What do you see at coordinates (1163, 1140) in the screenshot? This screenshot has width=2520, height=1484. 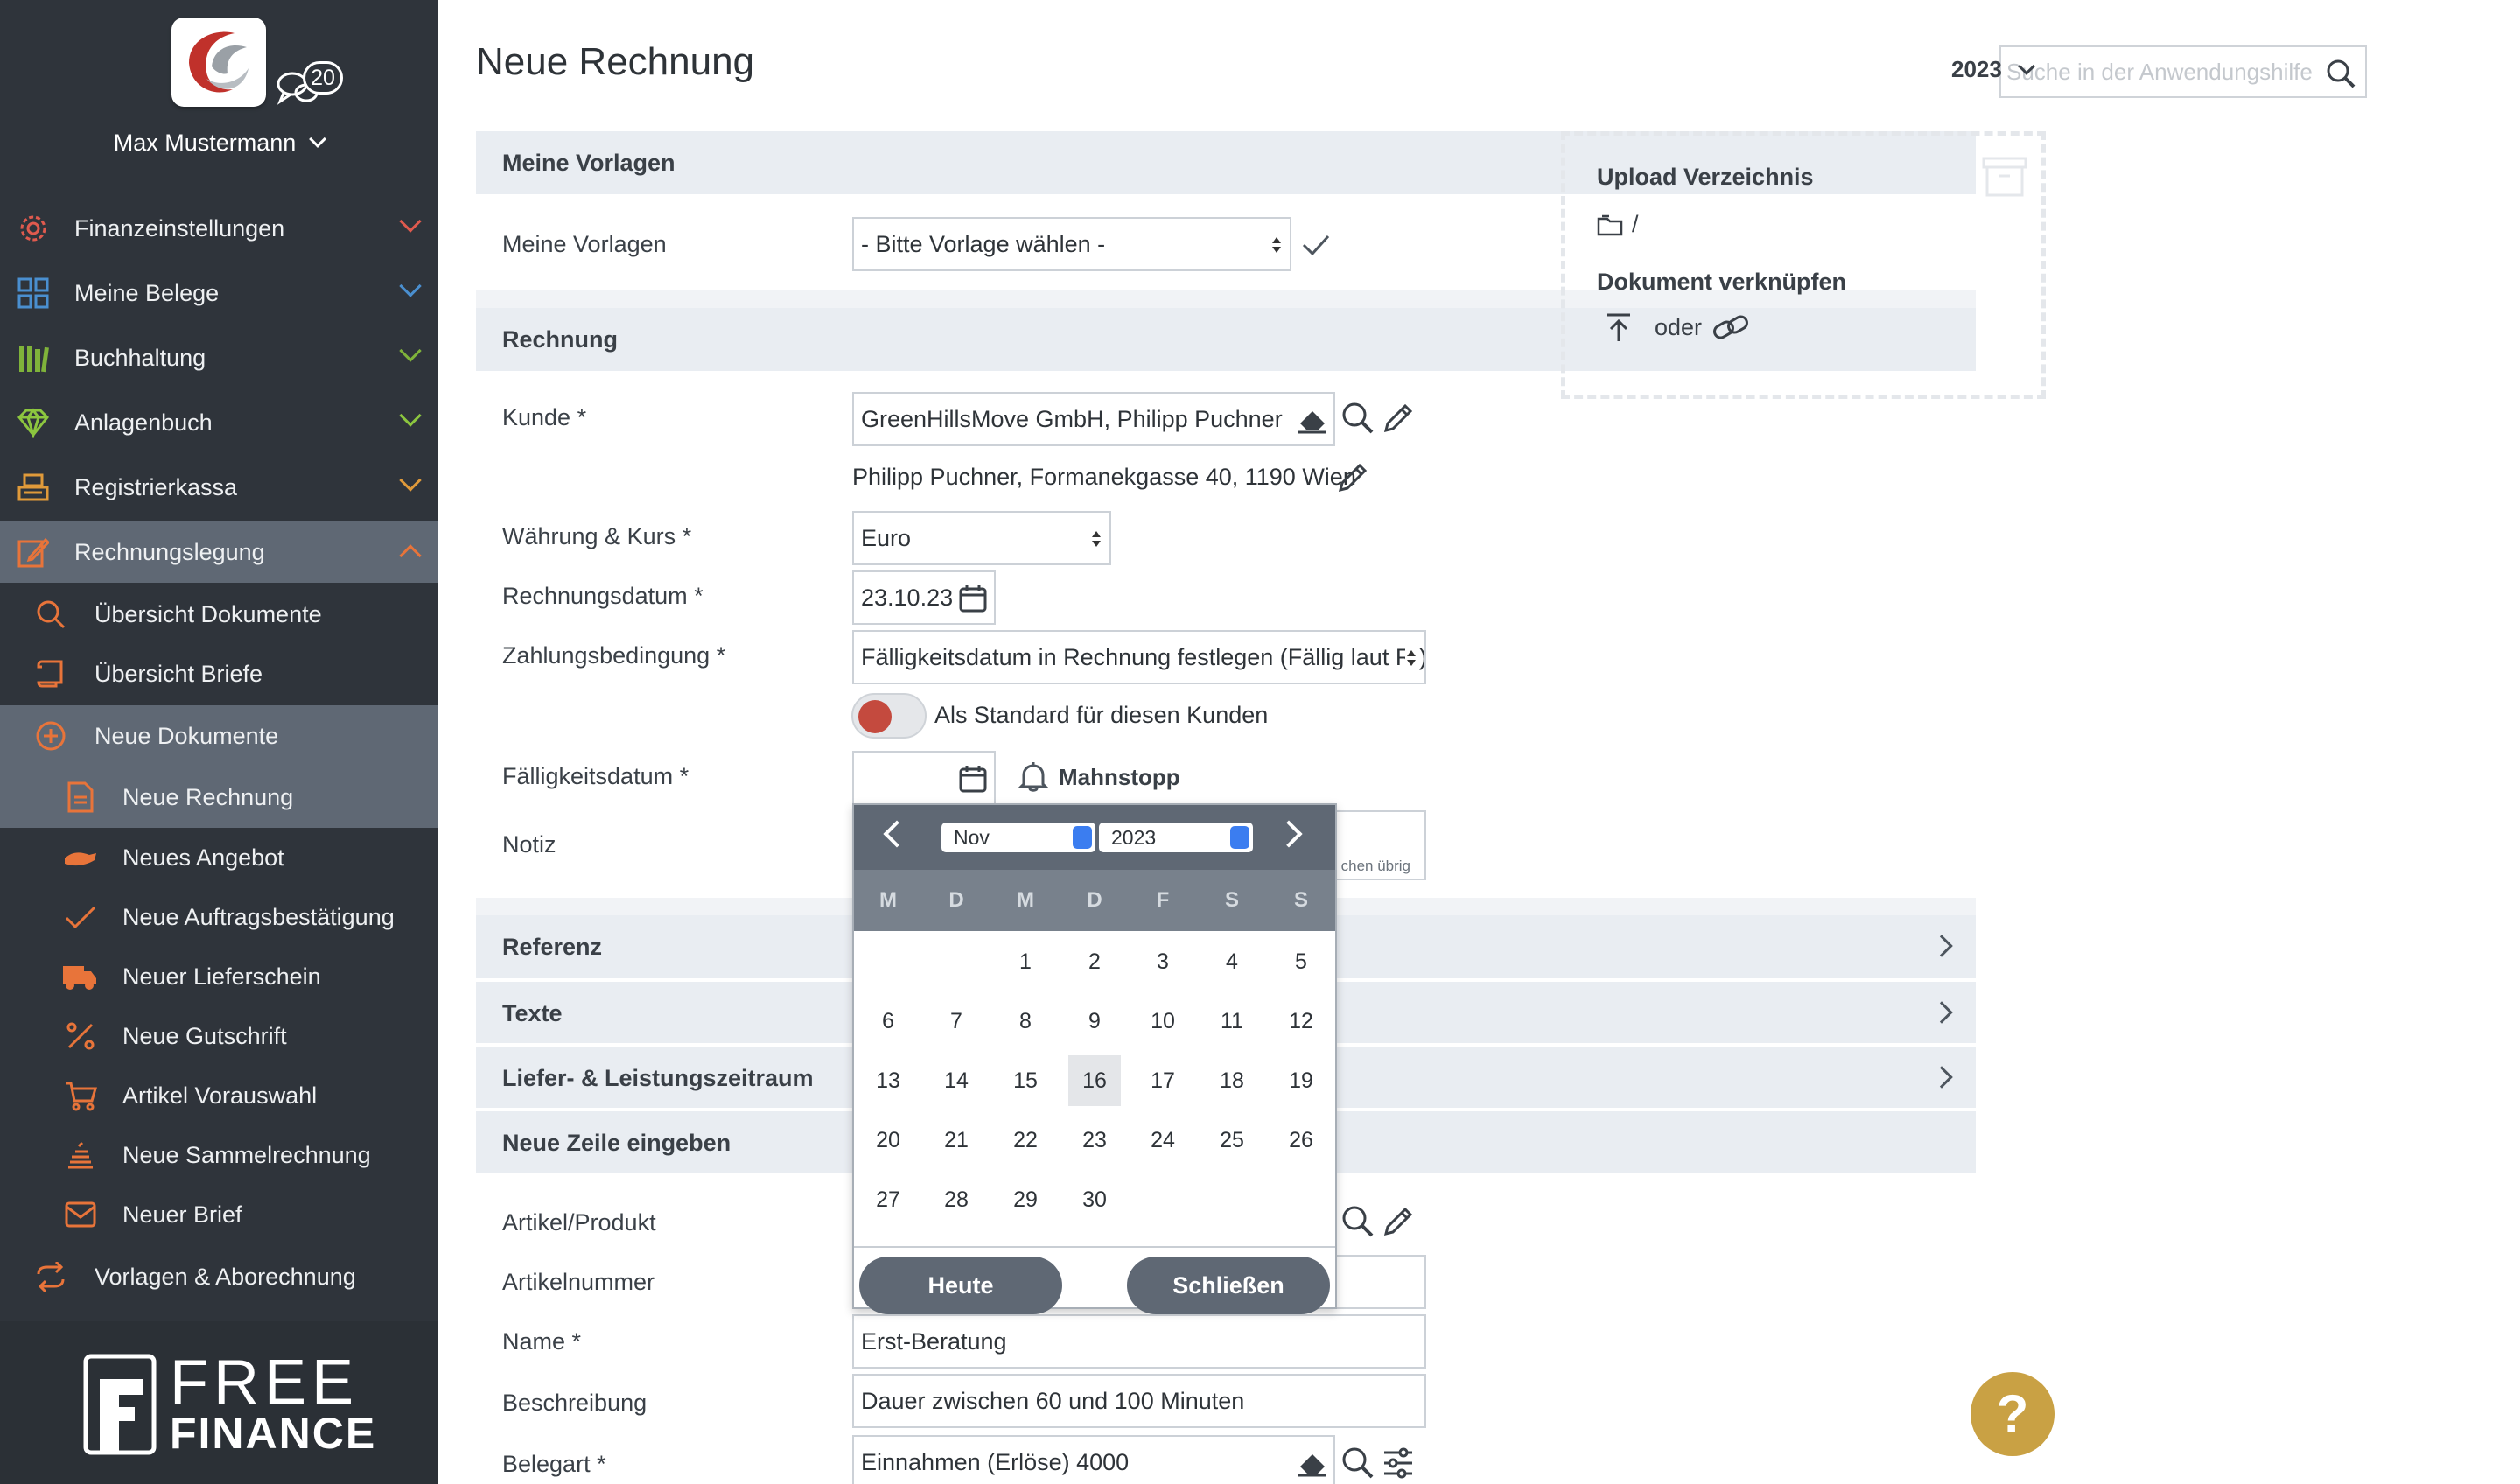 I see `calendar-day: 24` at bounding box center [1163, 1140].